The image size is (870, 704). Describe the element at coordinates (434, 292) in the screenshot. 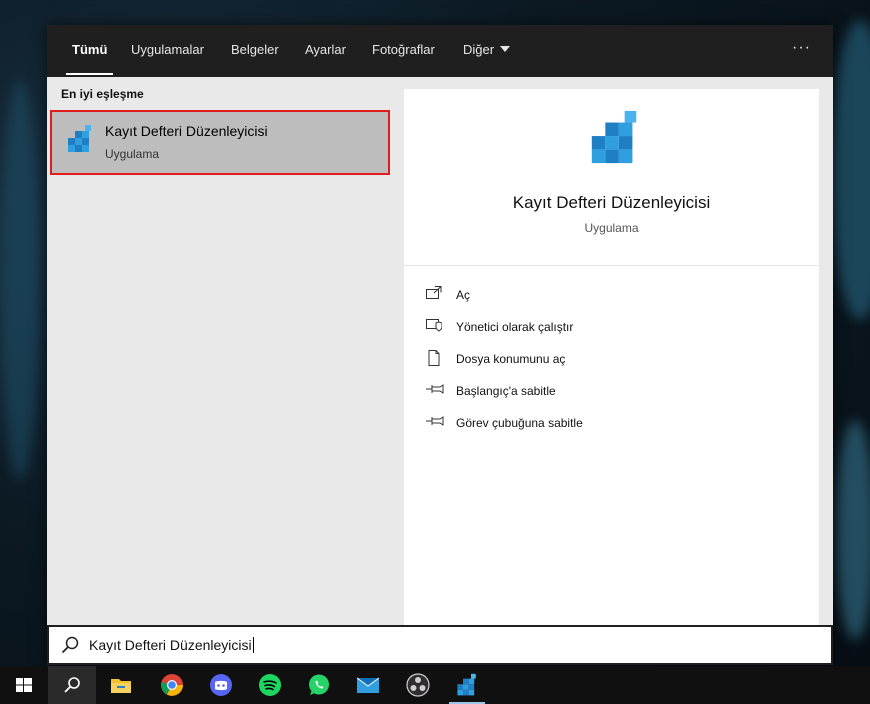

I see `open-icon` at that location.